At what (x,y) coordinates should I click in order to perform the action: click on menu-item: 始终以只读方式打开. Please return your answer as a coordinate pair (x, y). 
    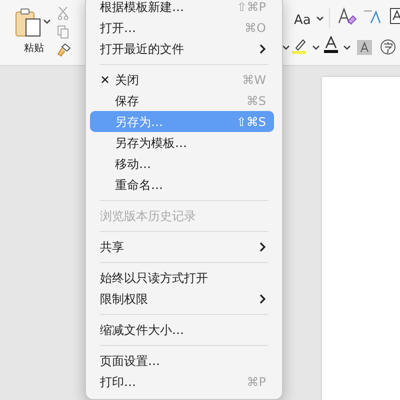
    Looking at the image, I should click on (182, 277).